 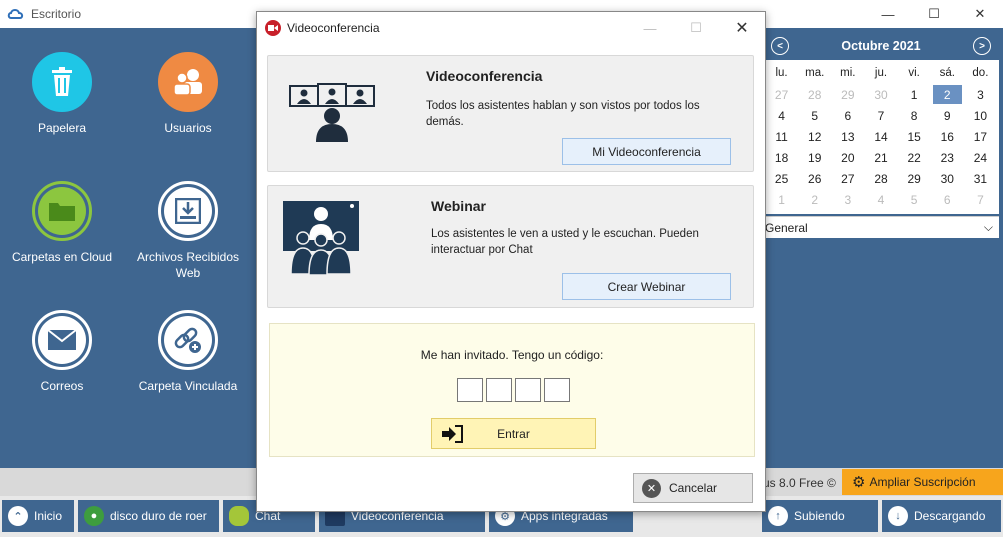 I want to click on cancel-button: ✕ Cancelar, so click(x=693, y=488).